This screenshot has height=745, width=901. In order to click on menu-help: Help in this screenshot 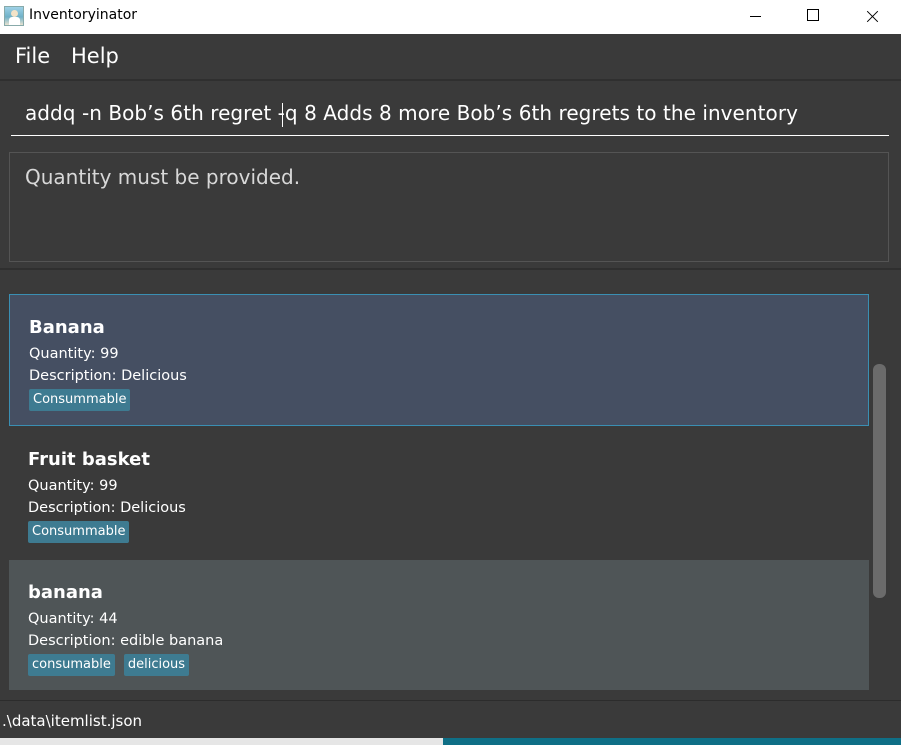, I will do `click(95, 56)`.